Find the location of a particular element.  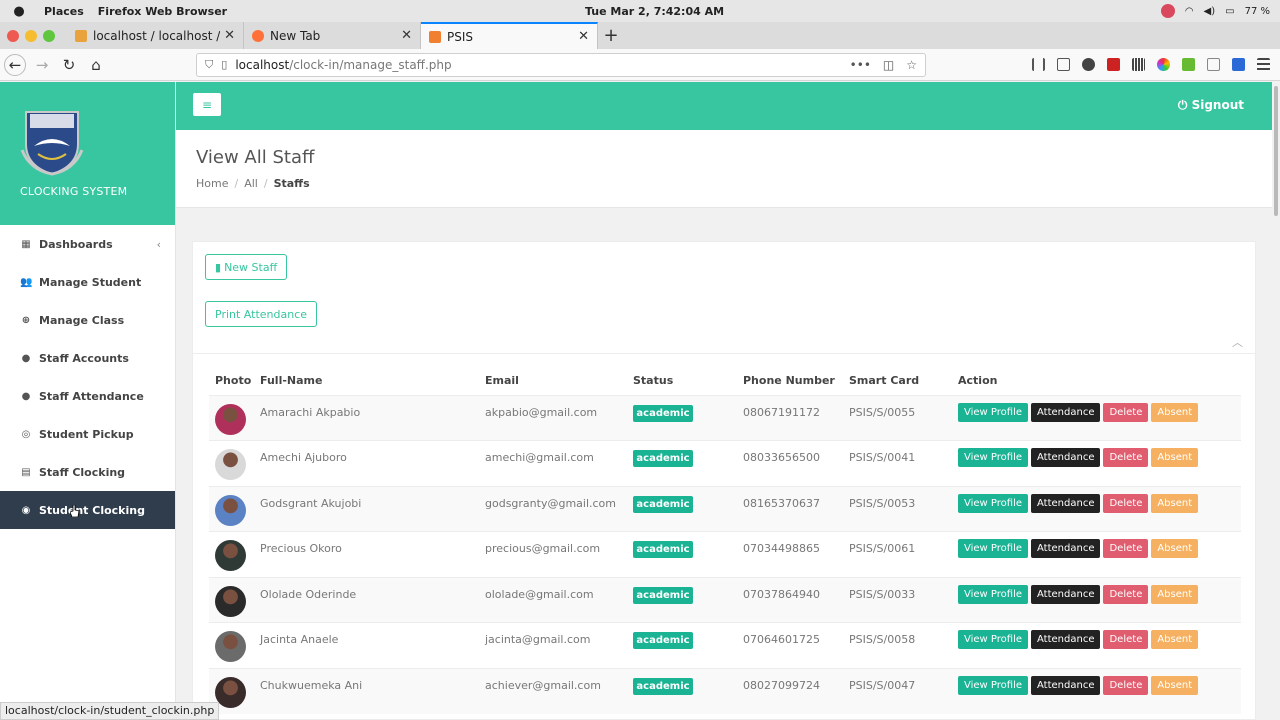

sidebar-item-student-clocking: ◉ Student Clocking is located at coordinates (87, 510).